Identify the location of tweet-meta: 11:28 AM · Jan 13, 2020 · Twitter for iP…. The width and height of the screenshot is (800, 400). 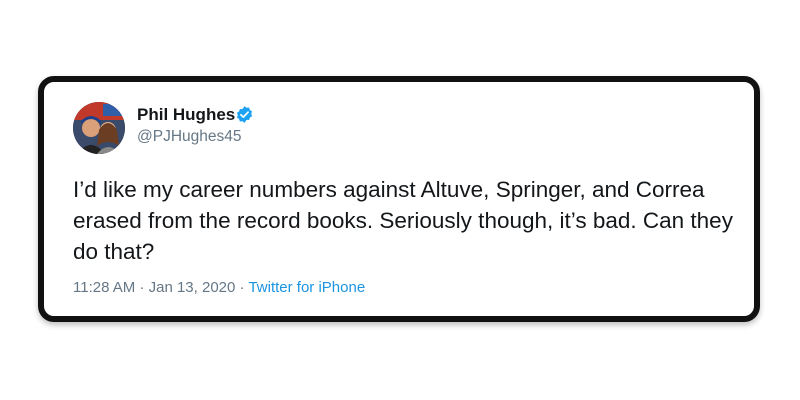
(219, 287).